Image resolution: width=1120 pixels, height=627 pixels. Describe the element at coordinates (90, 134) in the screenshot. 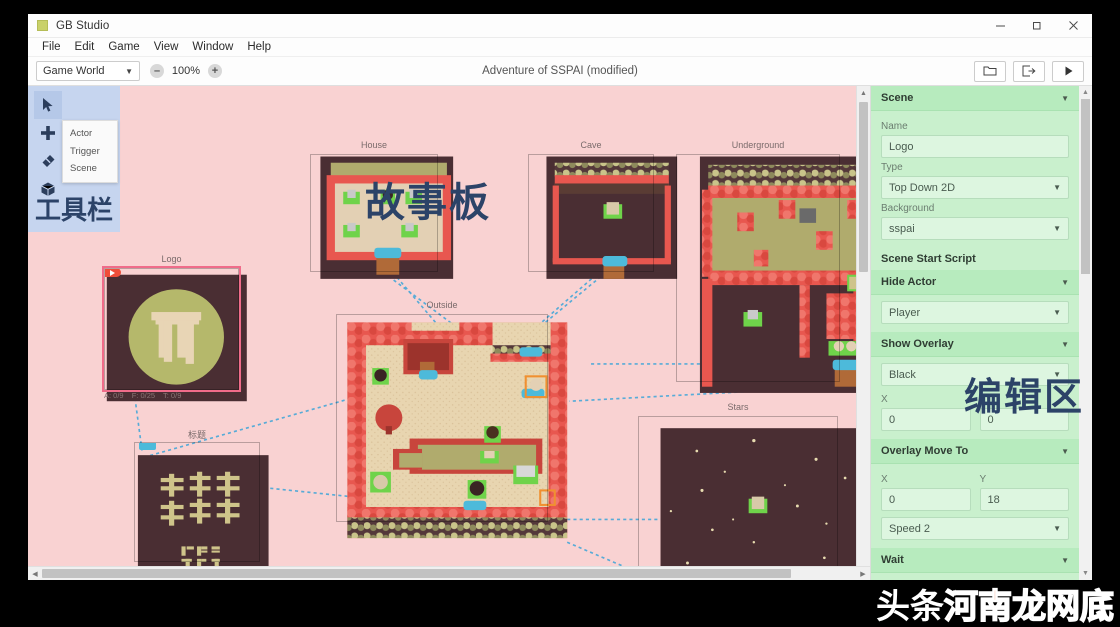

I see `flyout-item-actor: Actor` at that location.